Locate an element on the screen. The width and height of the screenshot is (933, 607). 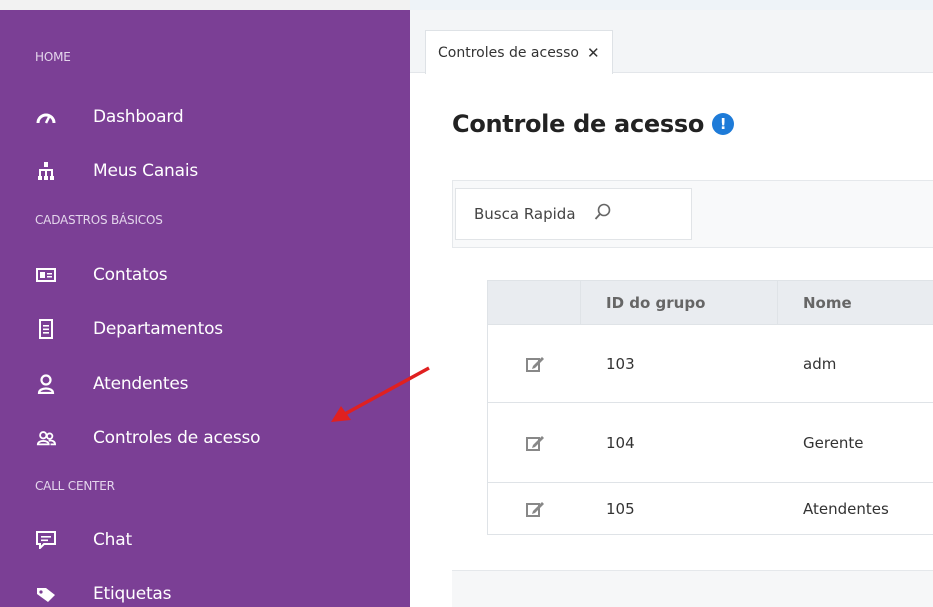
page-title-text: Controle de acesso is located at coordinates (578, 124).